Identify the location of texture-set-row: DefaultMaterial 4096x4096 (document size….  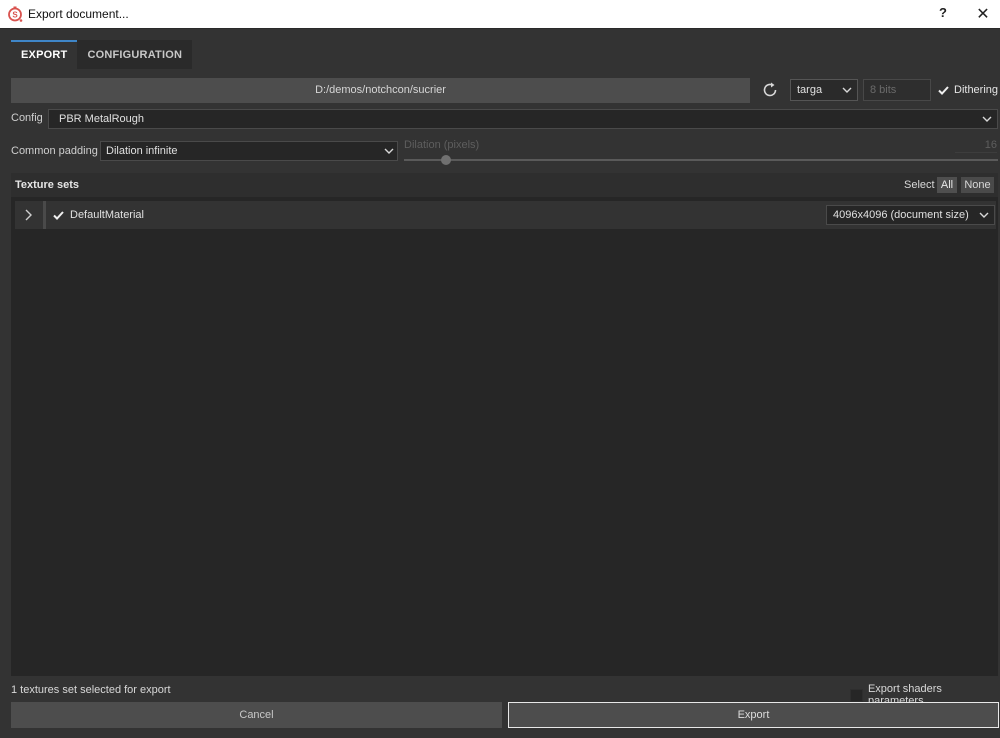
(505, 215).